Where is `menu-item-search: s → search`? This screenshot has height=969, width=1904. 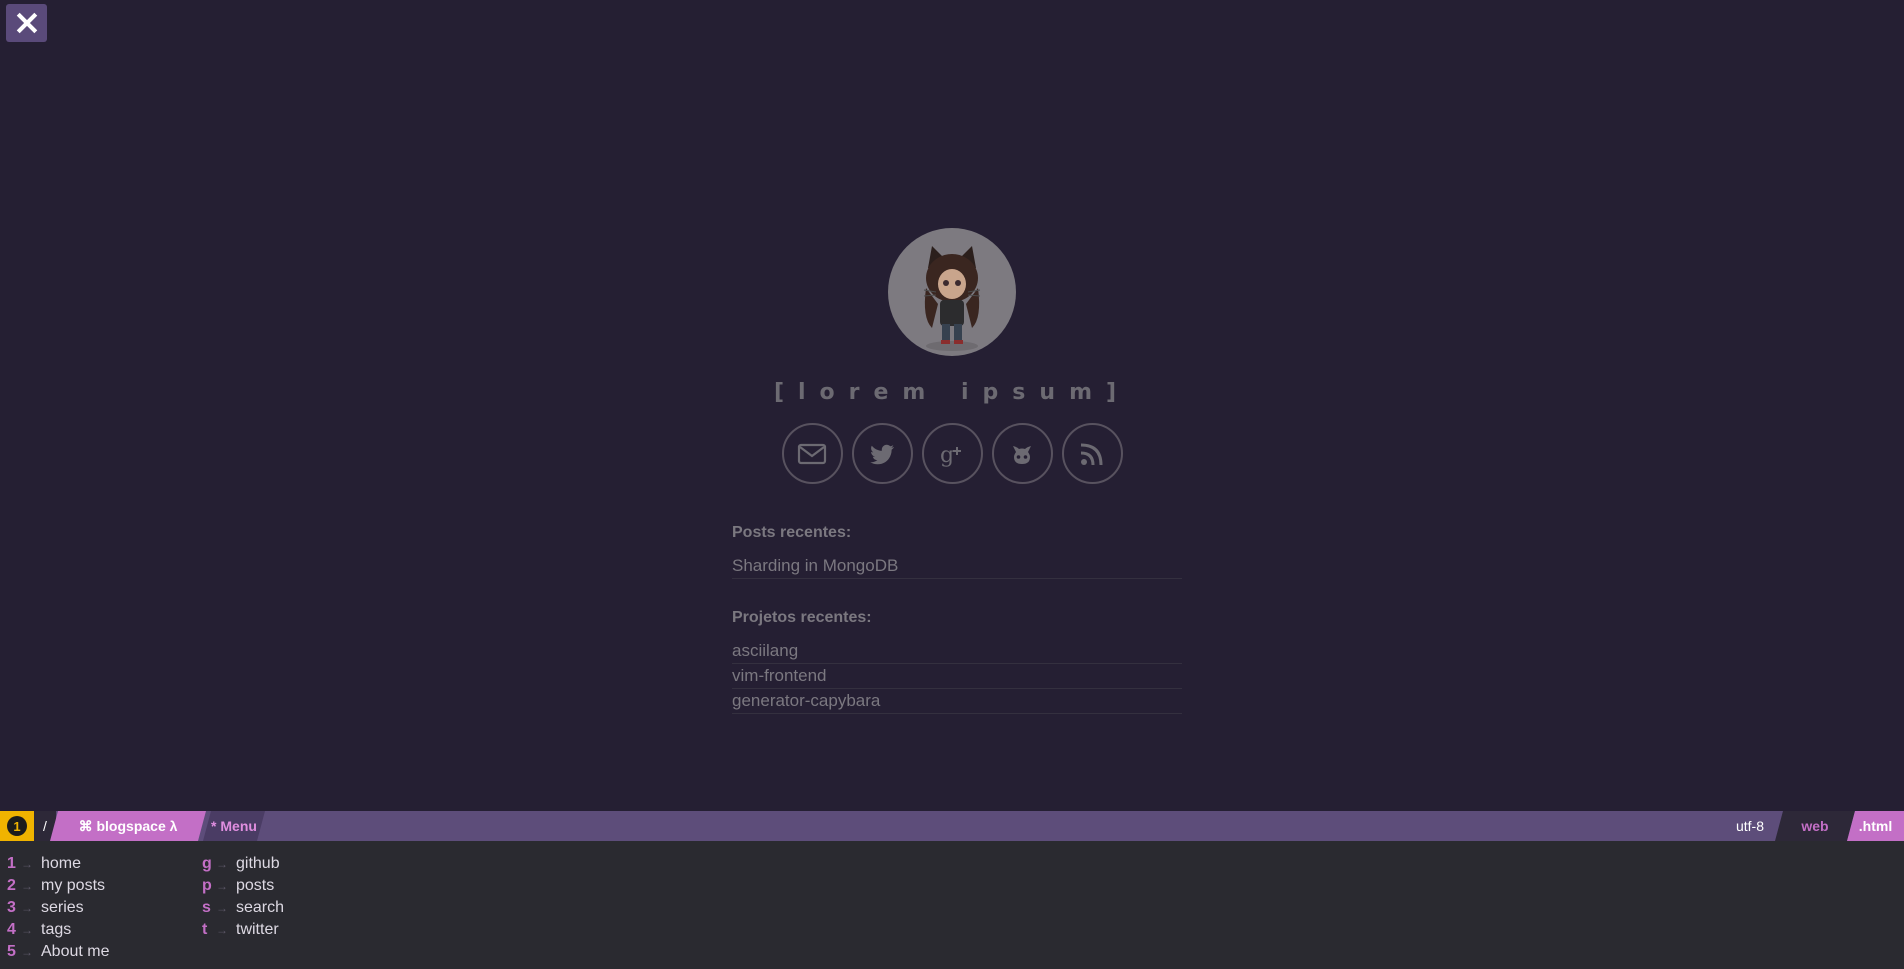 menu-item-search: s → search is located at coordinates (243, 908).